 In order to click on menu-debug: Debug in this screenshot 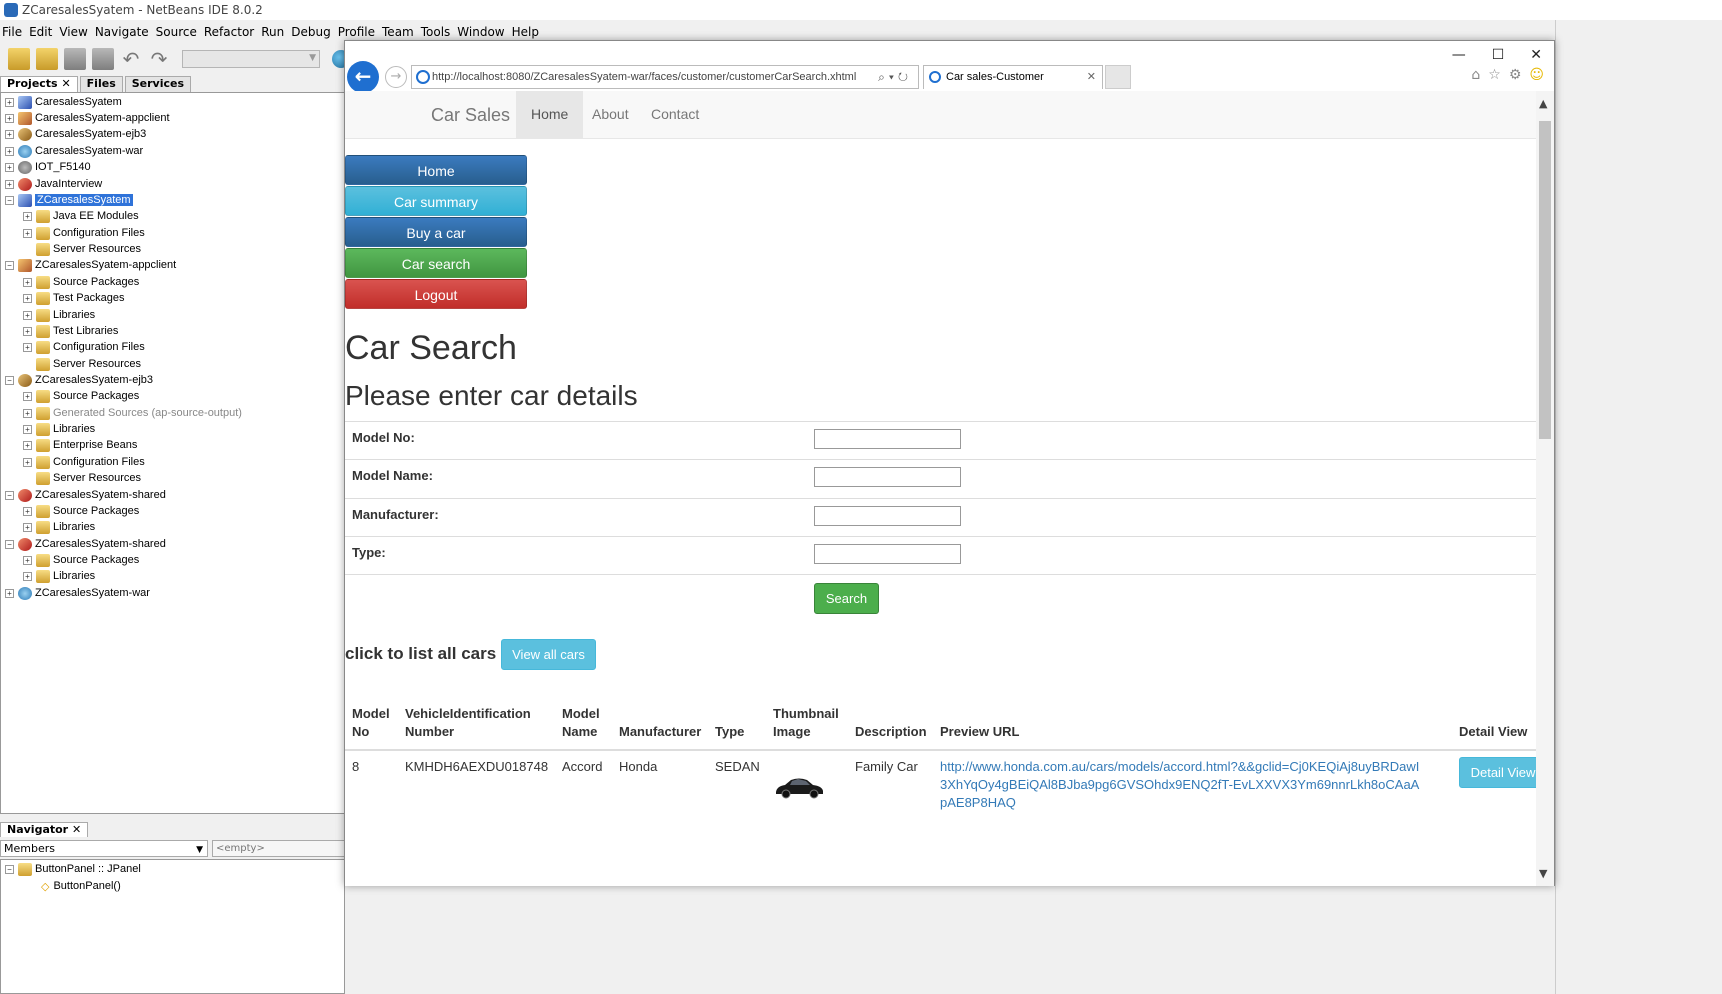, I will do `click(314, 32)`.